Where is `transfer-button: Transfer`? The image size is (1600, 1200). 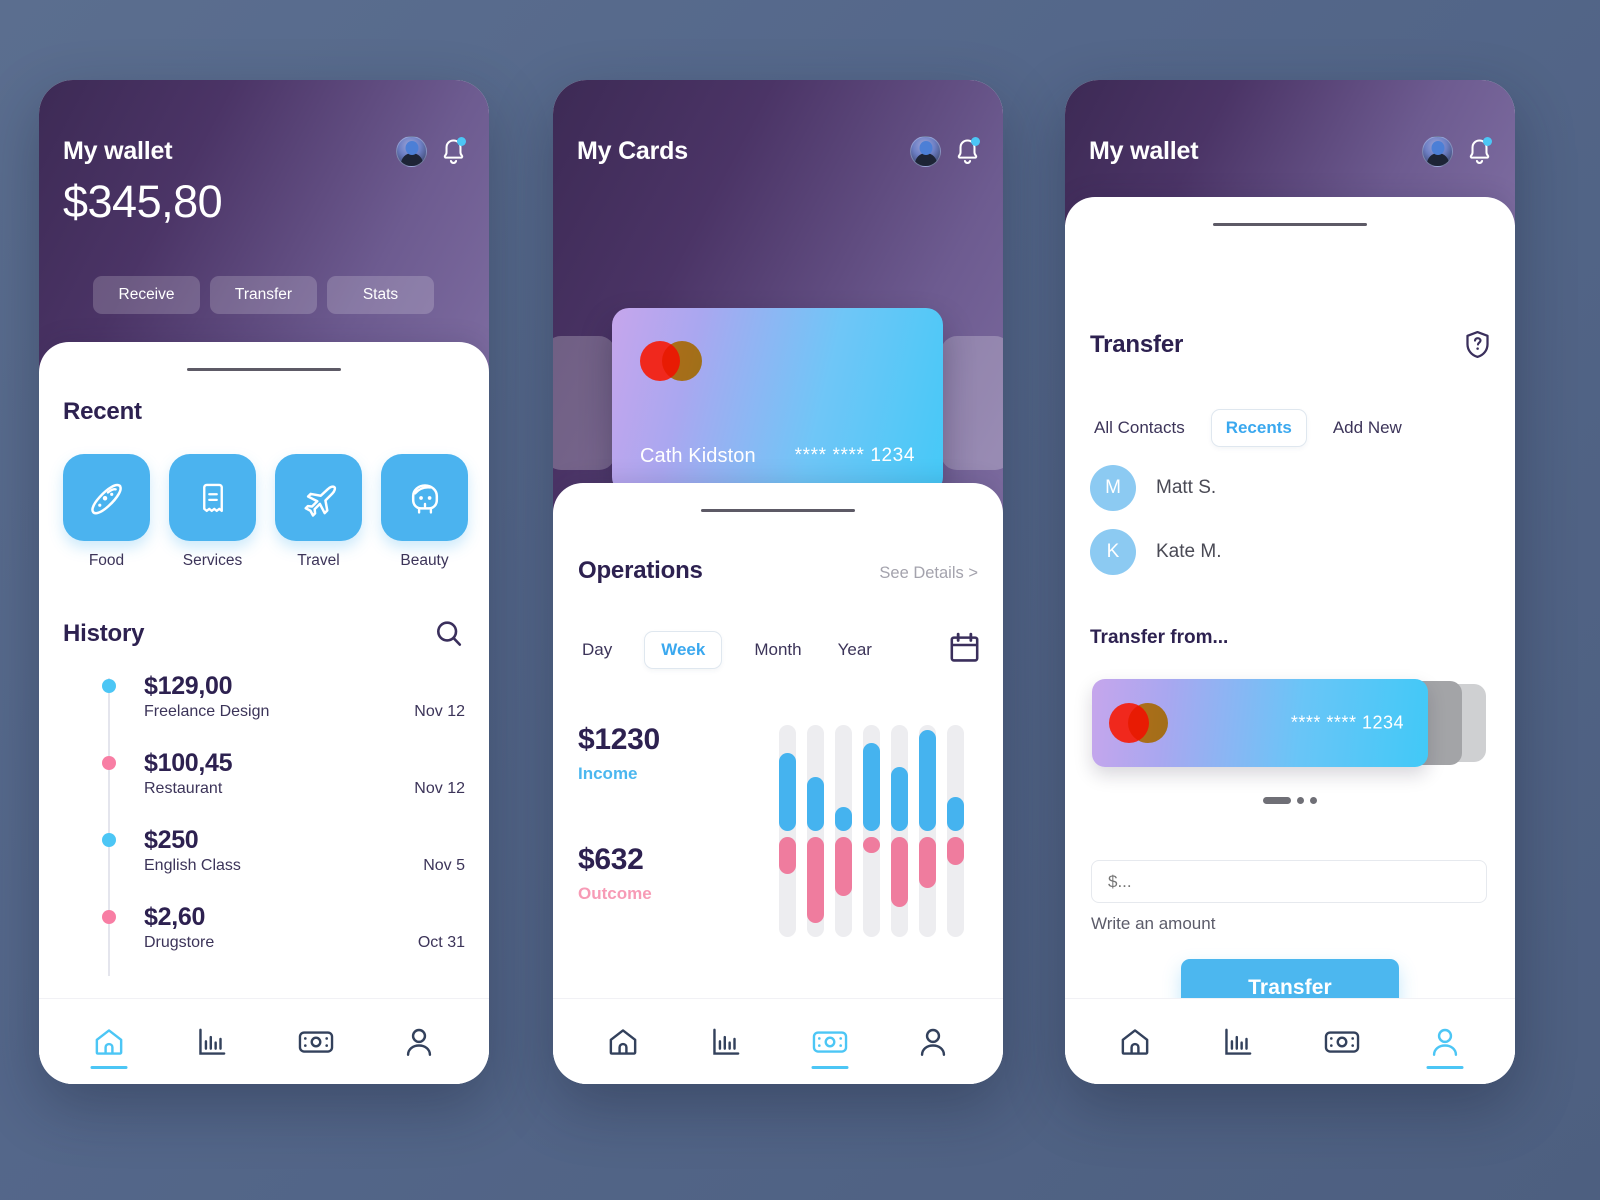 transfer-button: Transfer is located at coordinates (263, 295).